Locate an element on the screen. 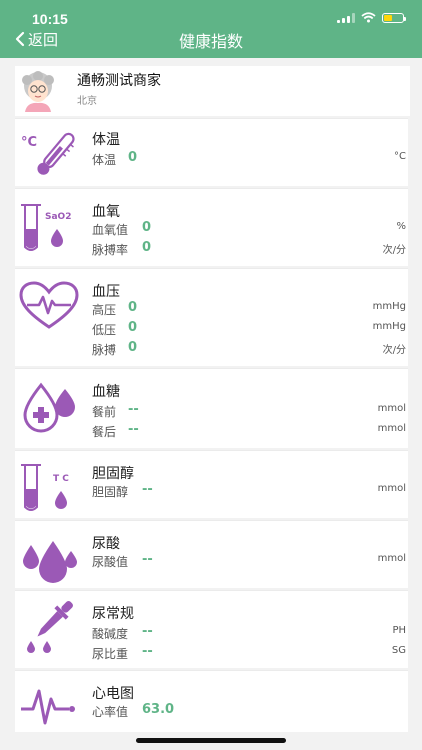  card-title: 血氧 is located at coordinates (106, 212).